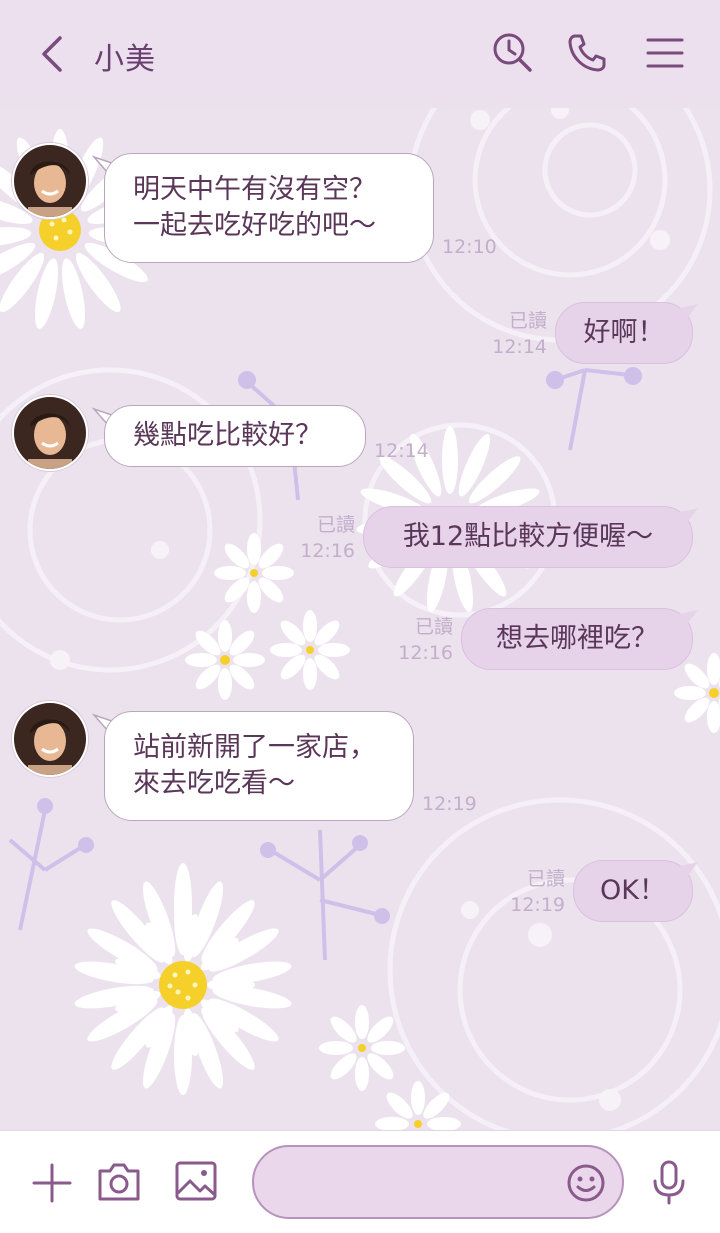  What do you see at coordinates (254, 189) in the screenshot?
I see `message-text-line: 明天中午有沒有空？` at bounding box center [254, 189].